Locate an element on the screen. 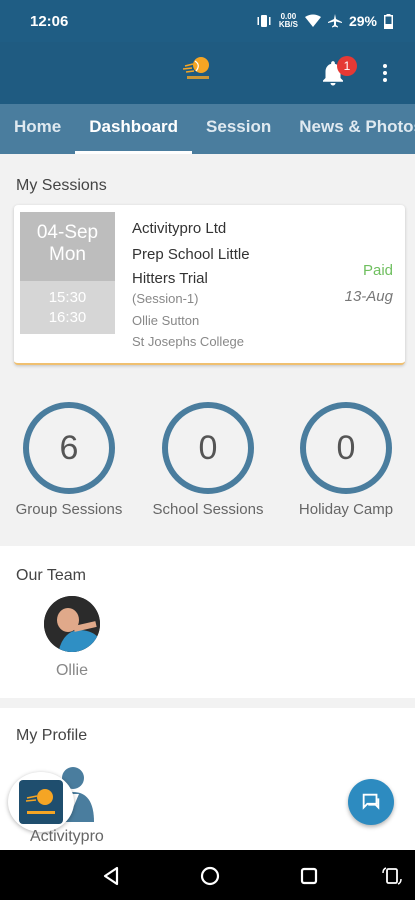 Image resolution: width=415 pixels, height=900 pixels. my-profile-title: My Profile is located at coordinates (52, 735).